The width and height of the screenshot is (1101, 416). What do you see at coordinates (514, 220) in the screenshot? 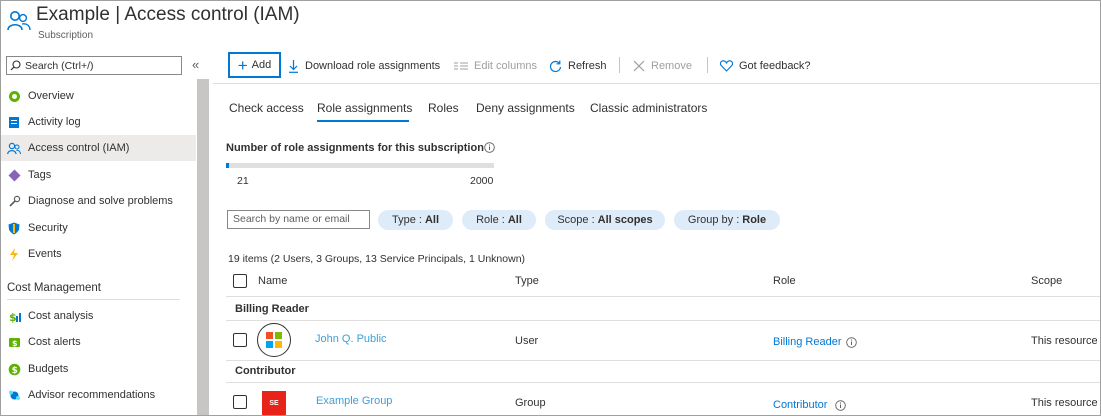
I see `role-filter-value: All` at bounding box center [514, 220].